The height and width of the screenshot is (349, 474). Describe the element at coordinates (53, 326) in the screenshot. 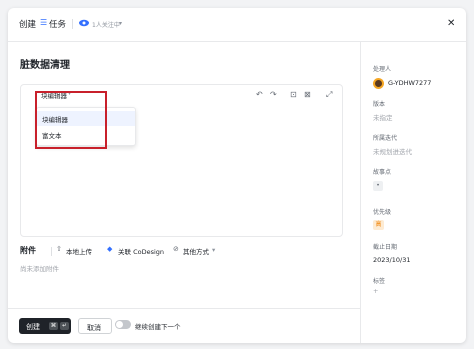

I see `command-key-icon: ⌘` at that location.